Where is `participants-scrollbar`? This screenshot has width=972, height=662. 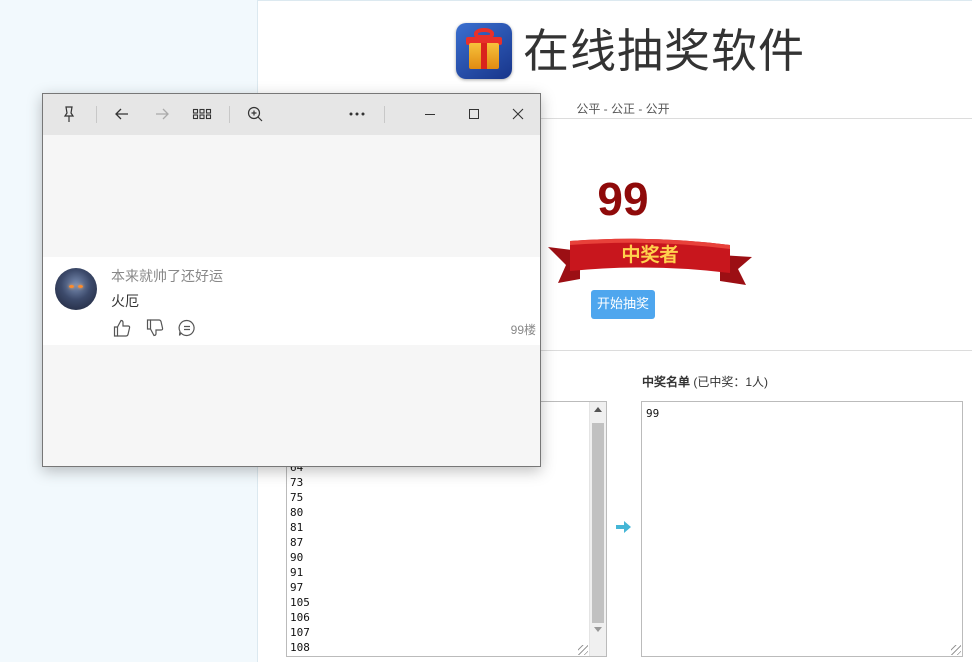 participants-scrollbar is located at coordinates (597, 529).